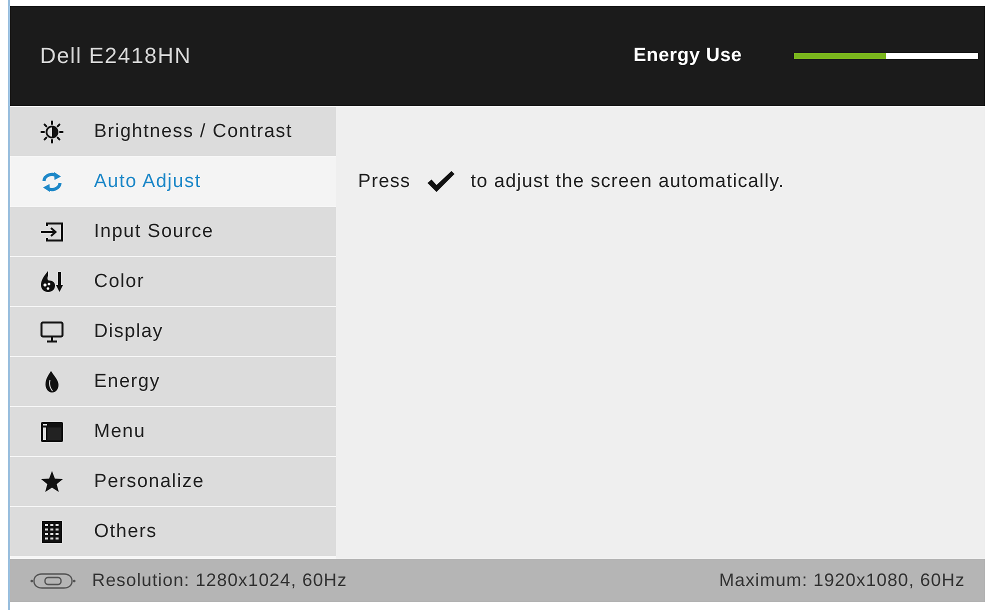  I want to click on input-arrow-icon, so click(52, 232).